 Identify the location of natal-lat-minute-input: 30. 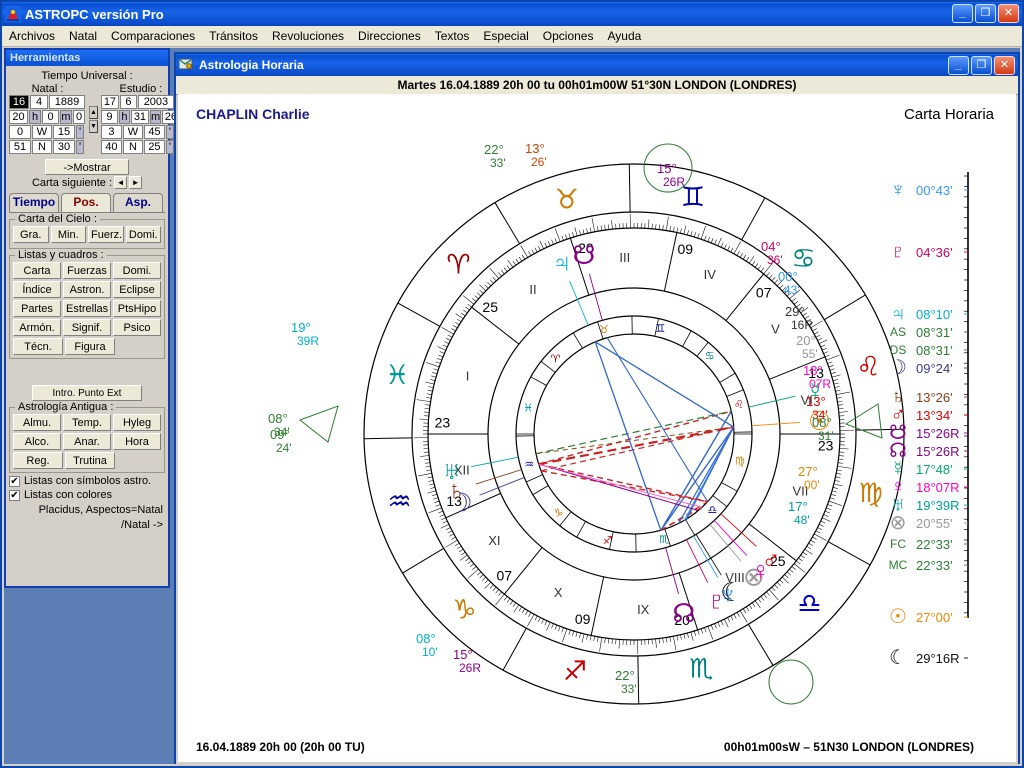
(64, 147).